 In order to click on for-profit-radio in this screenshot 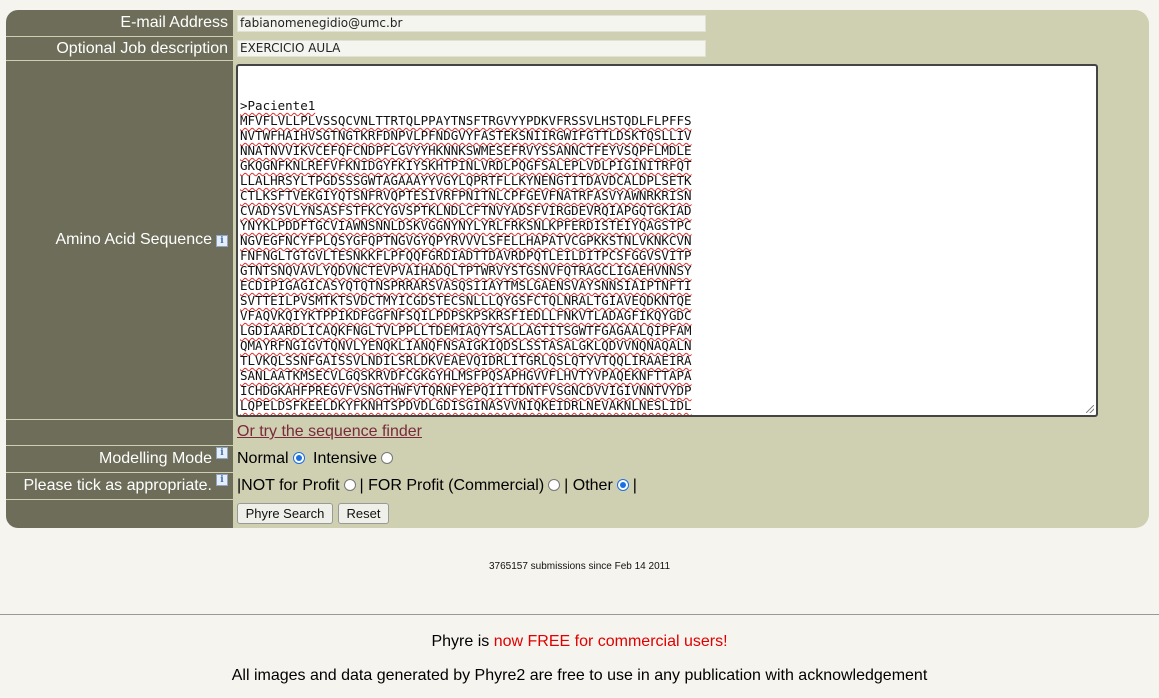, I will do `click(554, 485)`.